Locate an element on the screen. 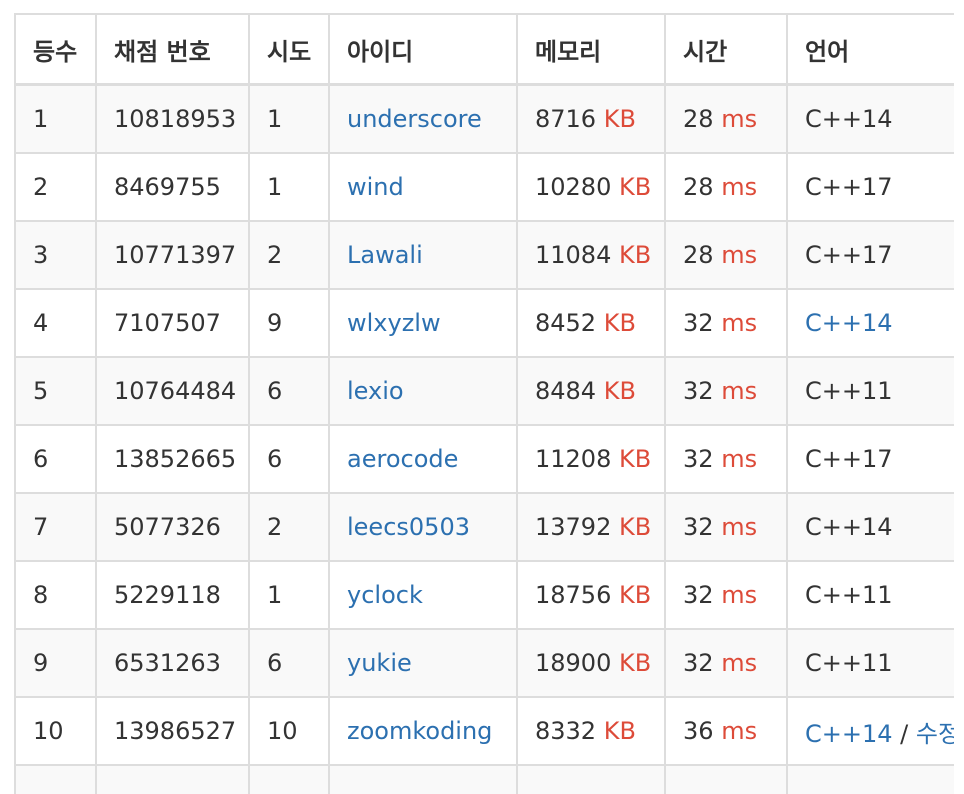  rank-cell: 9 is located at coordinates (55, 663).